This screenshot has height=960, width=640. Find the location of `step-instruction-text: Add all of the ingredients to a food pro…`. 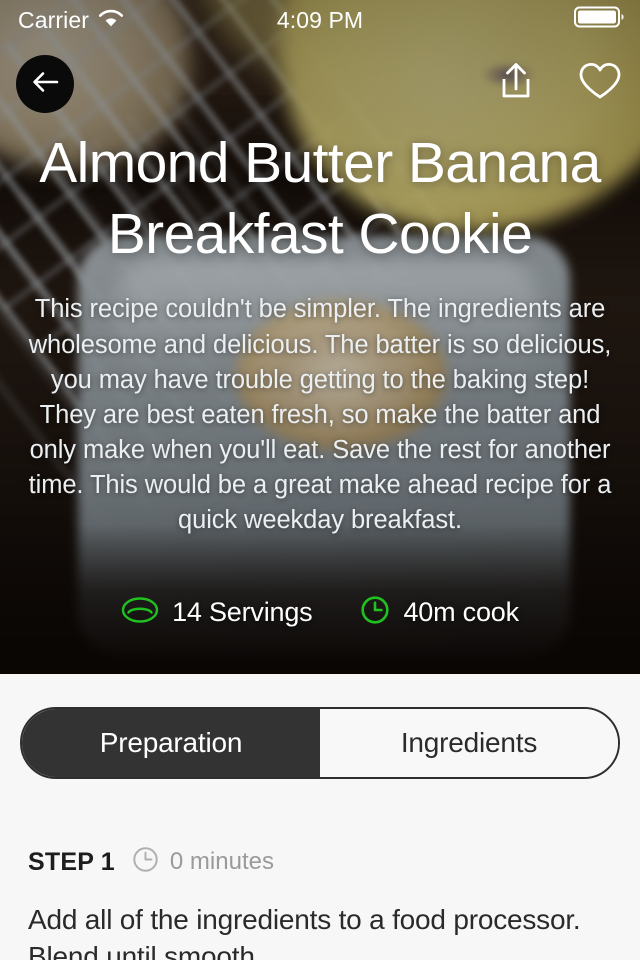

step-instruction-text: Add all of the ingredients to a food pro… is located at coordinates (304, 932).